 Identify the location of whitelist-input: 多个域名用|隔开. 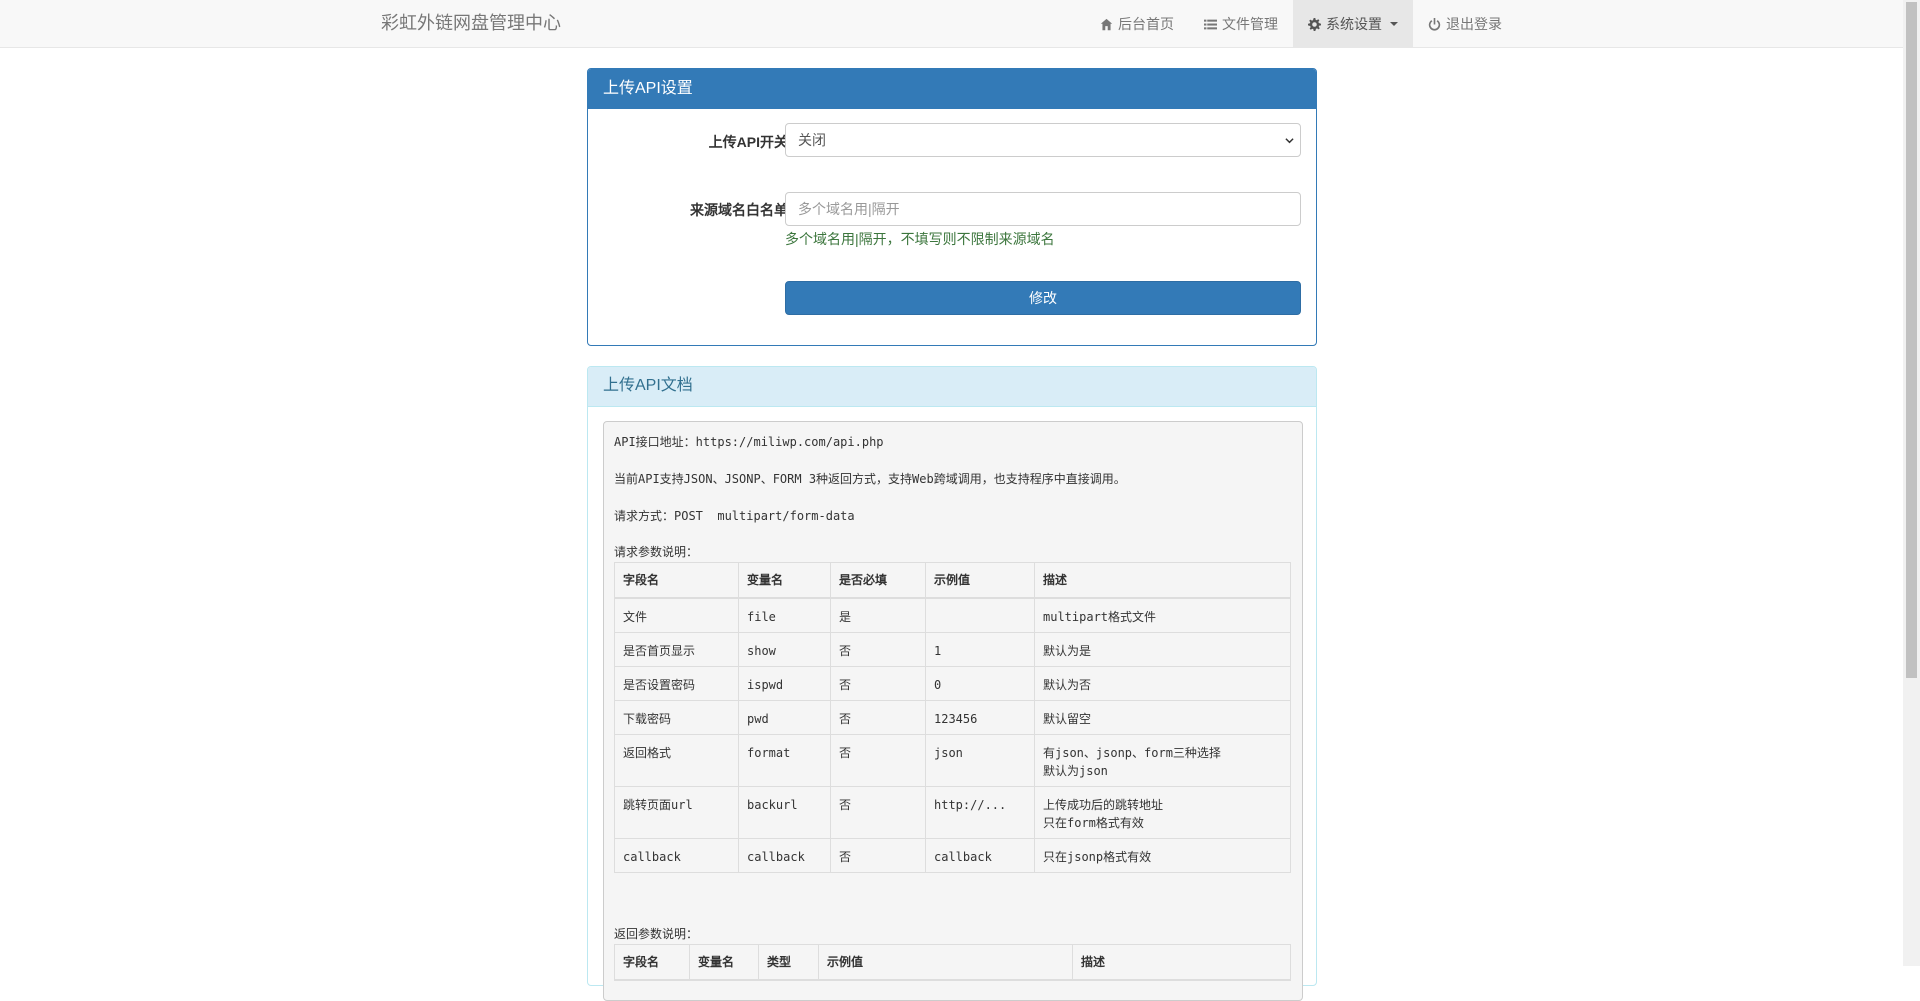
(1043, 209).